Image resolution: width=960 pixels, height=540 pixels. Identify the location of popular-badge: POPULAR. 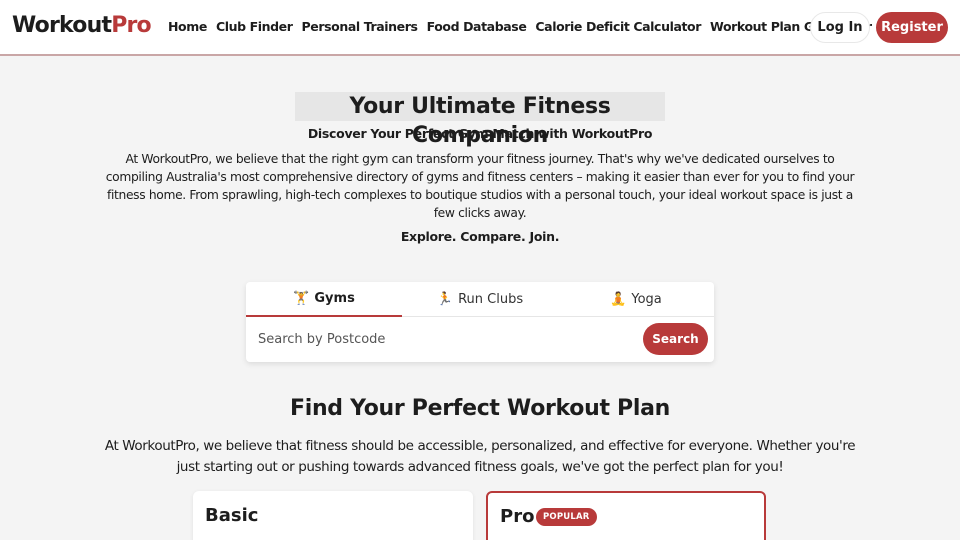
(566, 517).